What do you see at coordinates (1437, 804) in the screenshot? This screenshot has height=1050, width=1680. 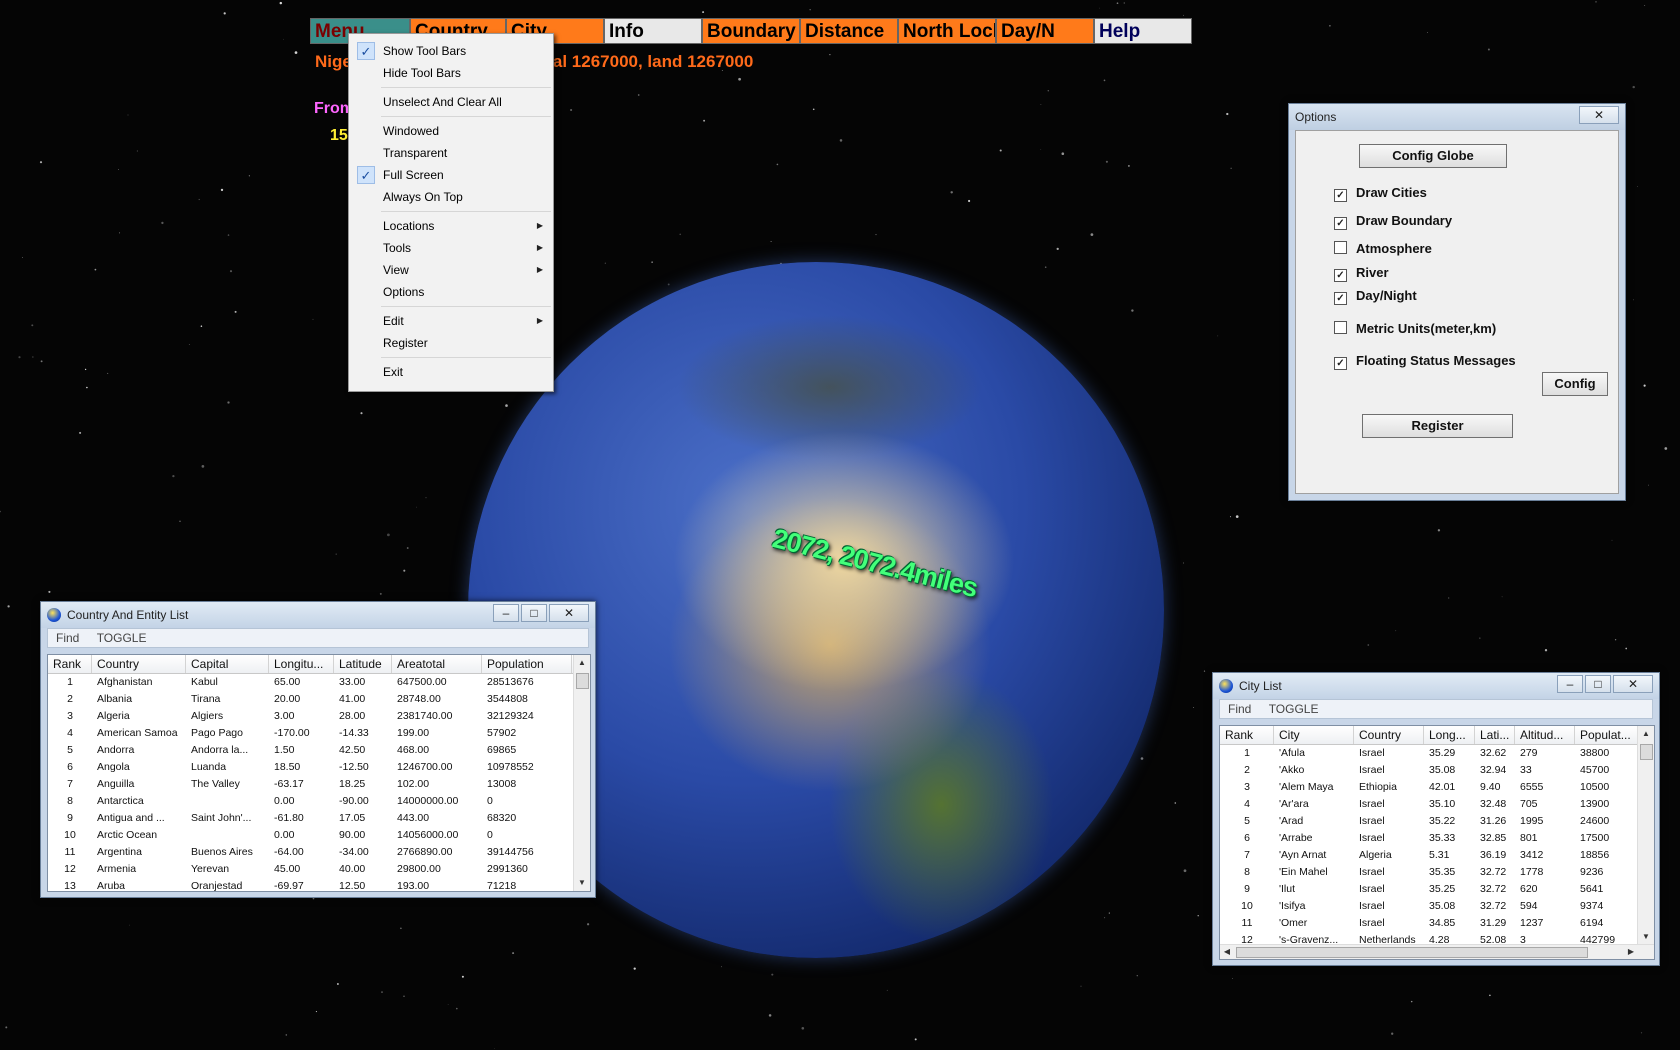 I see `table-row: 4 'Ar'ara Israel 35.10 32.48 705 13900` at bounding box center [1437, 804].